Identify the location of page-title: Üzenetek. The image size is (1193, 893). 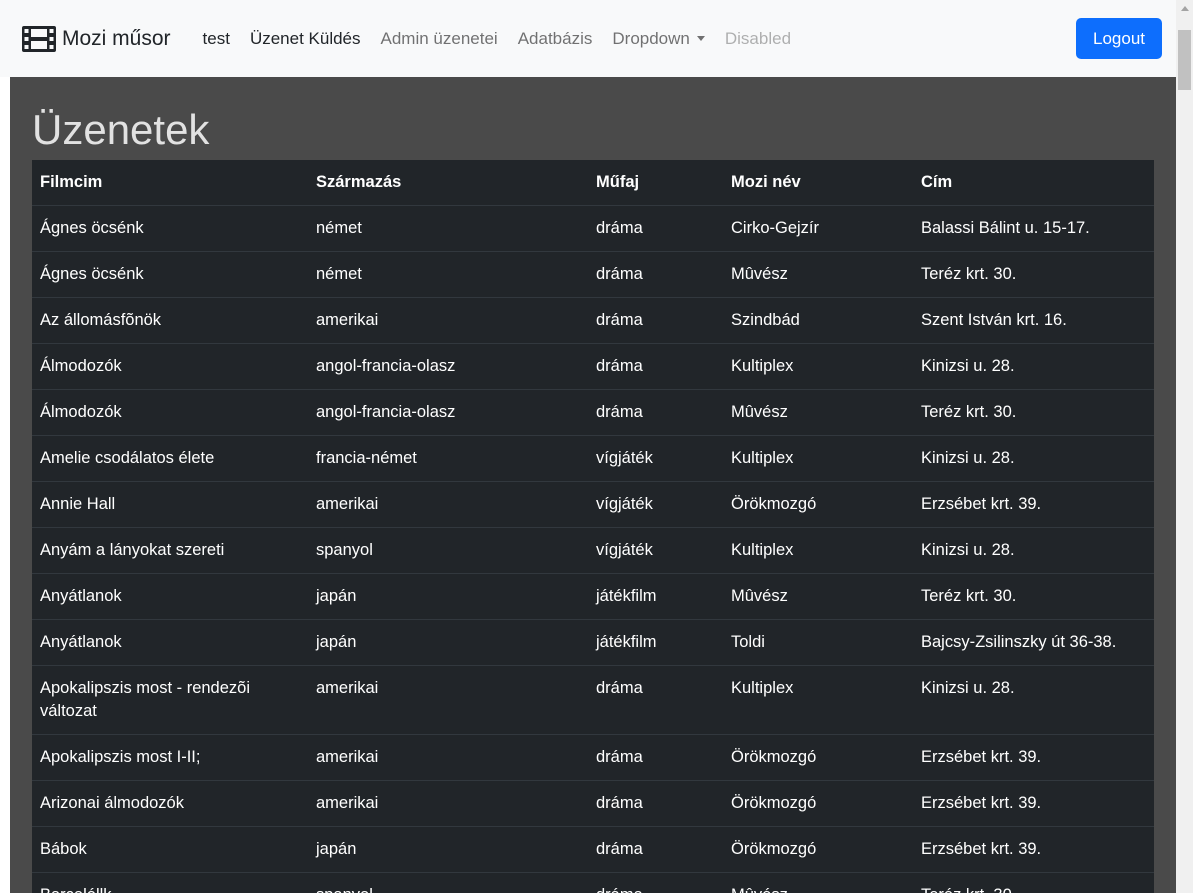
(121, 129).